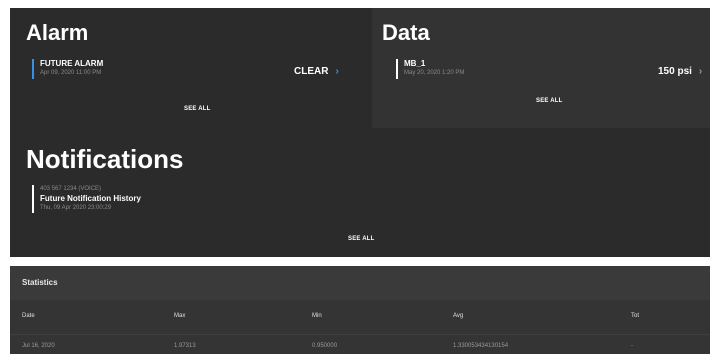 The image size is (720, 358). Describe the element at coordinates (38, 346) in the screenshot. I see `cell-date: Jul 16, 2020` at that location.